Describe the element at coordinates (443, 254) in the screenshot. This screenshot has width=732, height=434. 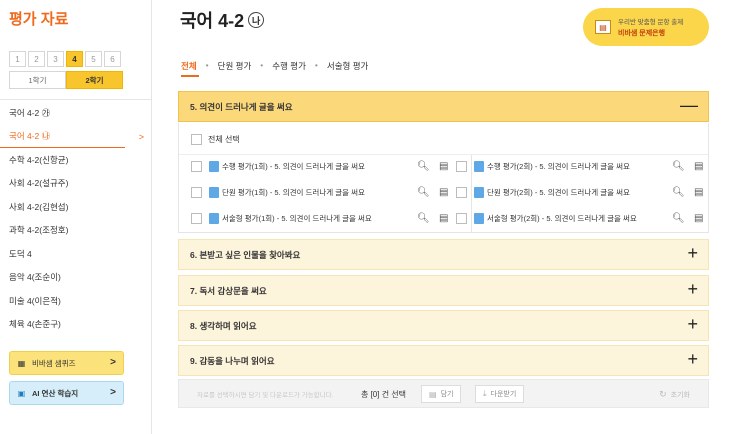
I see `section-header-6: 6. 본받고 싶은 인물을 찾아봐요 +` at that location.